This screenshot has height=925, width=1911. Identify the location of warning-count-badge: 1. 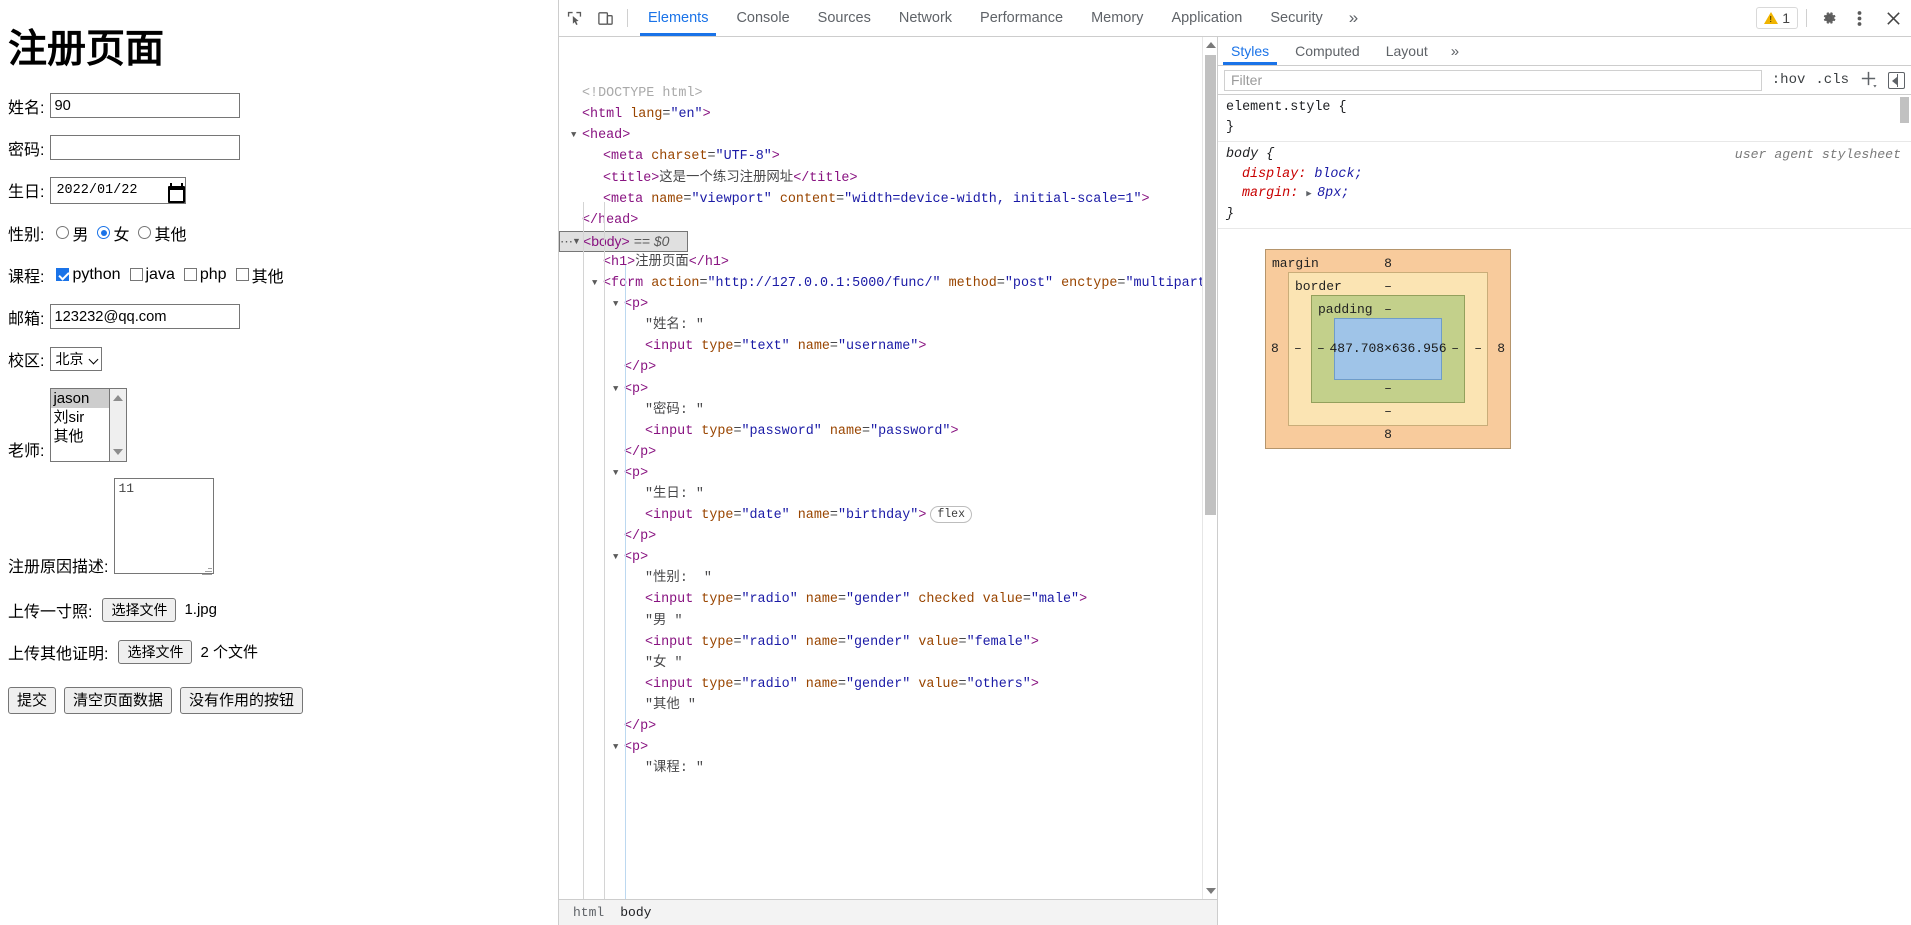
(1777, 18).